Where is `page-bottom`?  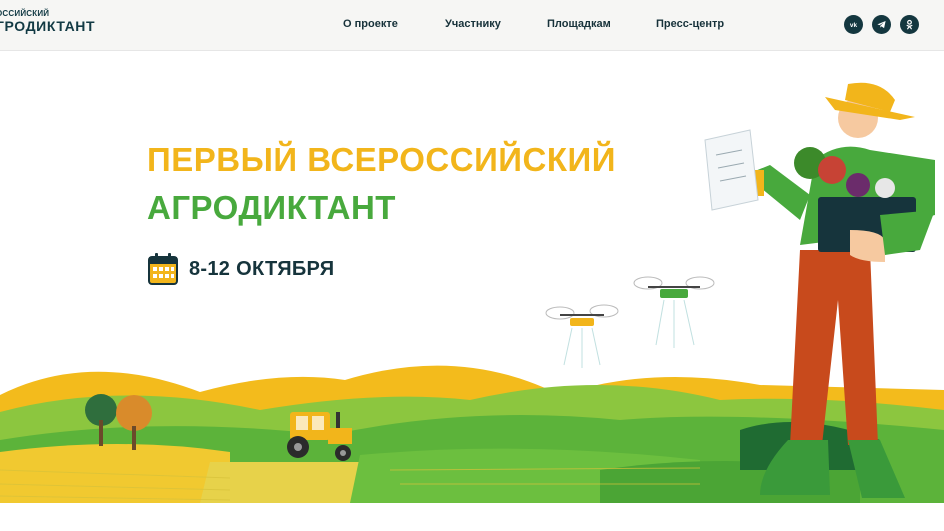 page-bottom is located at coordinates (472, 517).